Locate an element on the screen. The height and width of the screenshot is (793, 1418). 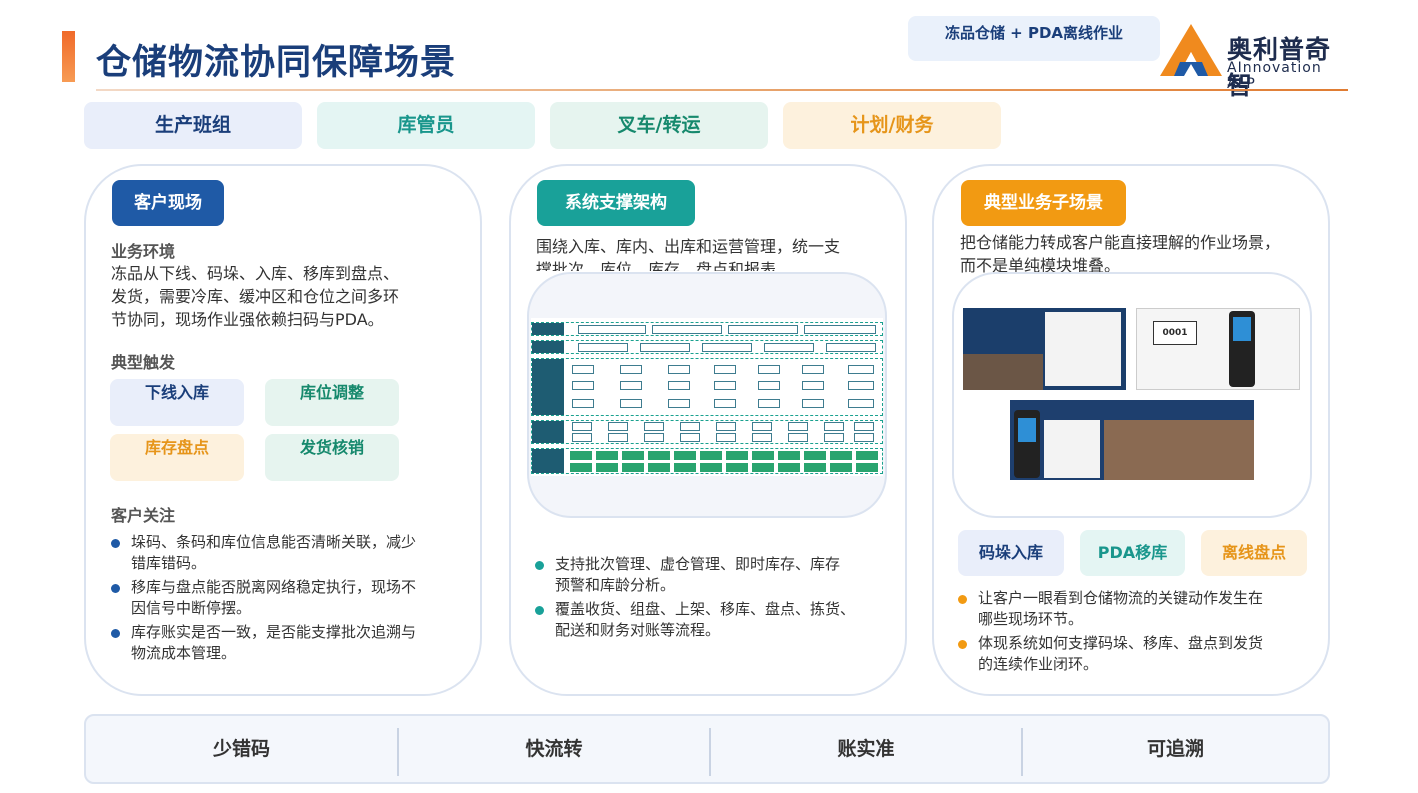
system-architecture-heading: 系统支撑架构 is located at coordinates (616, 203).